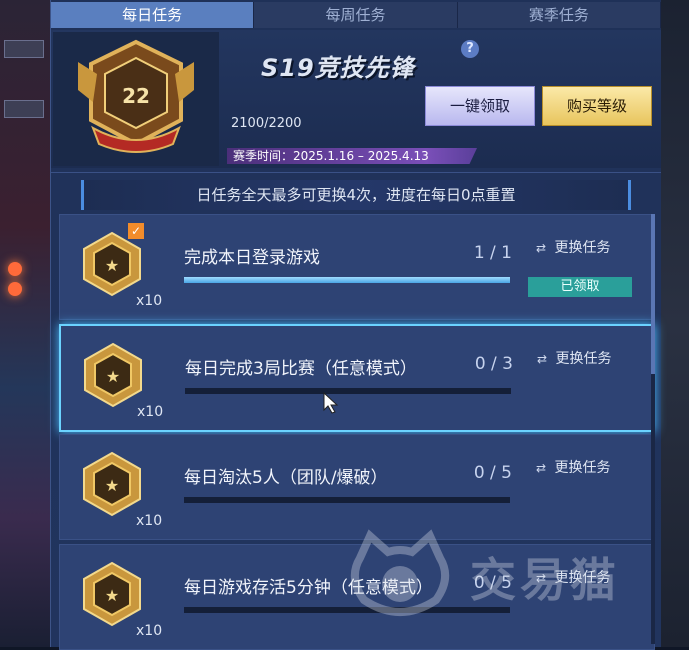  What do you see at coordinates (266, 123) in the screenshot?
I see `season-progress: 2100/2200` at bounding box center [266, 123].